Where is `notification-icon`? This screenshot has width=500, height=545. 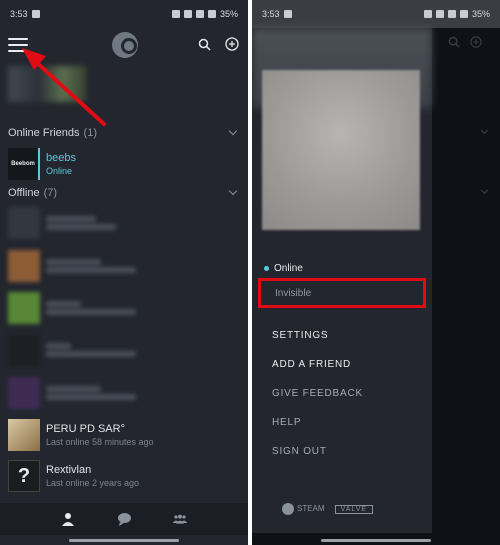 notification-icon is located at coordinates (287, 14).